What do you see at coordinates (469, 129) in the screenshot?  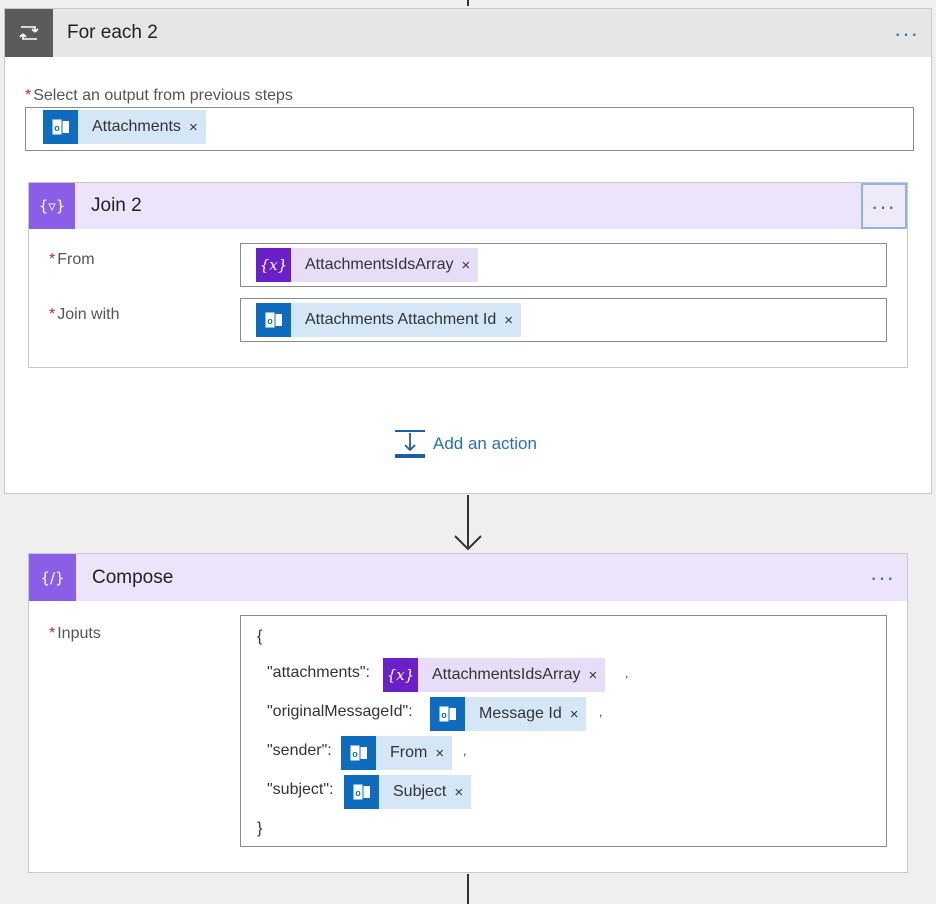 I see `select-output-field: o Attachments ×` at bounding box center [469, 129].